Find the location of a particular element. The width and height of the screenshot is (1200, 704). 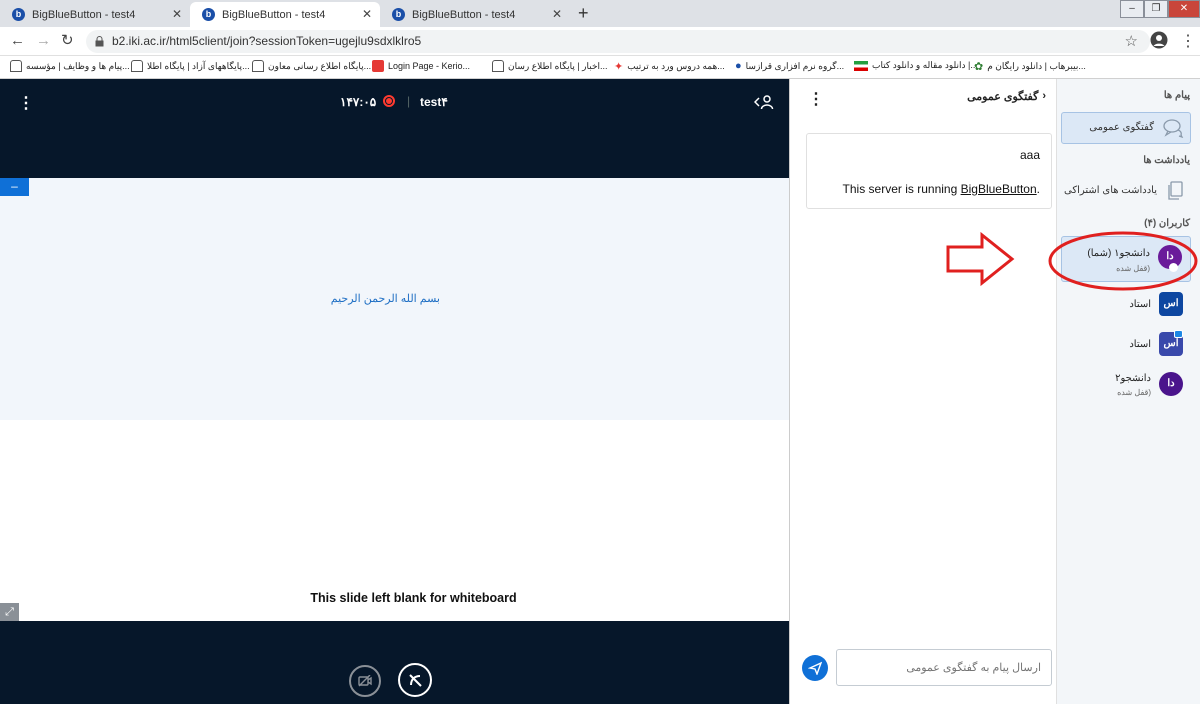

slide-footer-text: This slide left blank for whiteboard is located at coordinates (413, 598).